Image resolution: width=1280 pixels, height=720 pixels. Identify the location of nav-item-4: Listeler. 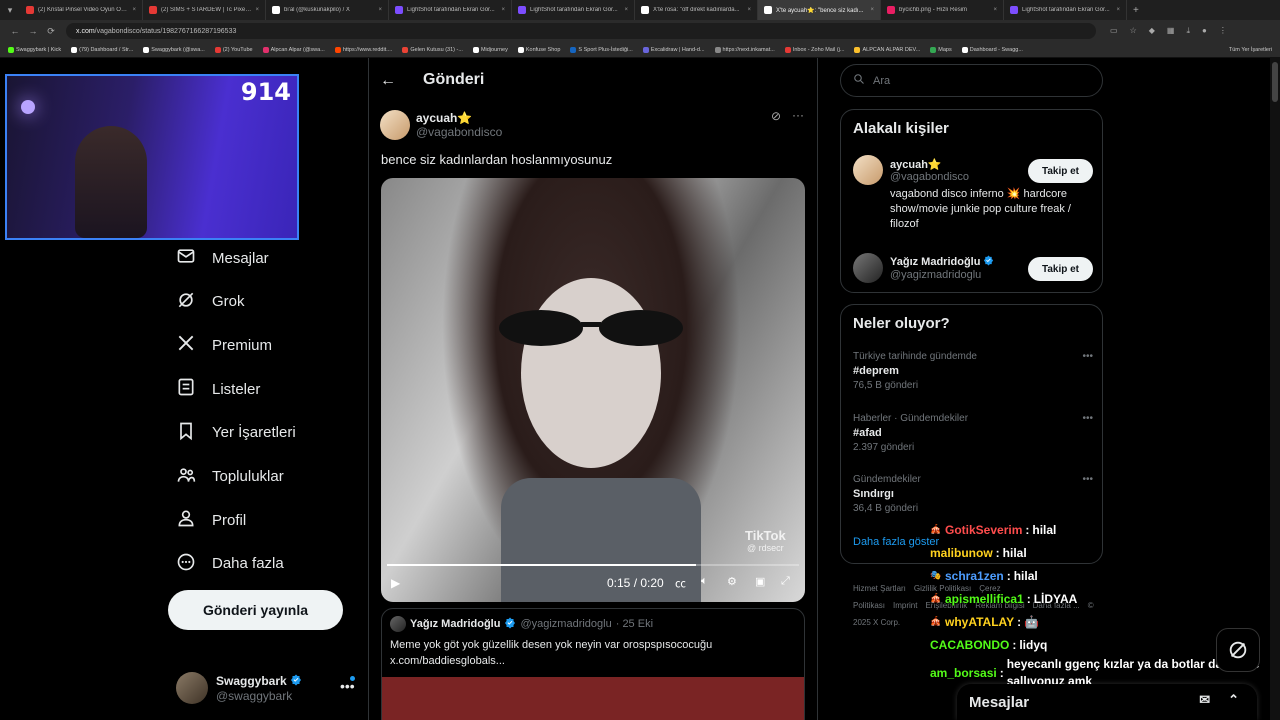
(218, 389).